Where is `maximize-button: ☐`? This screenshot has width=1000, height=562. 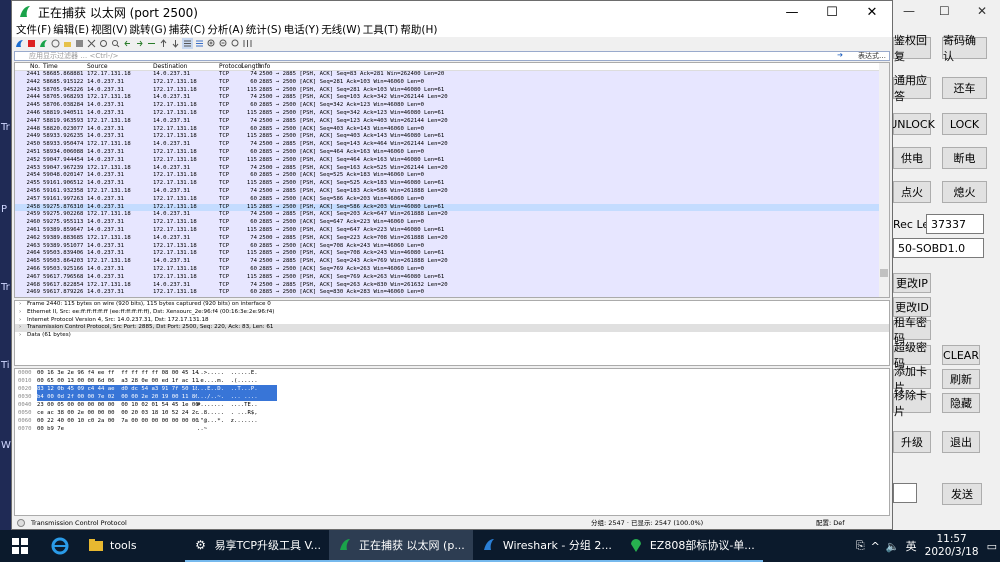
maximize-button: ☐ is located at coordinates (832, 12).